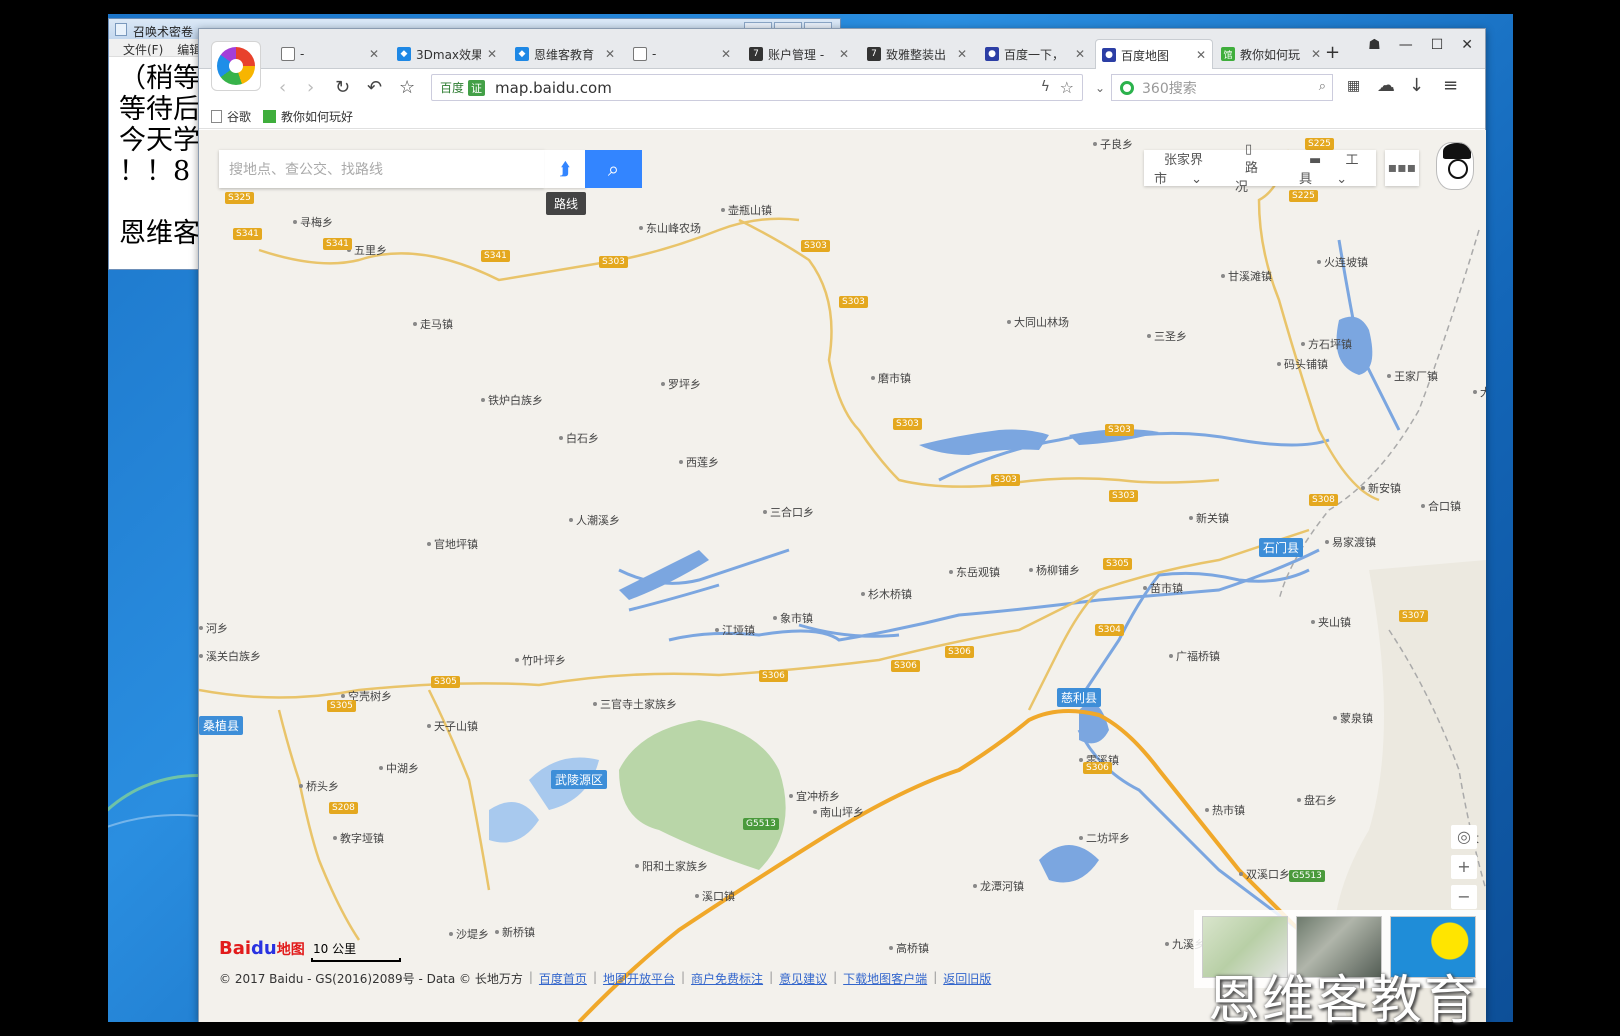 The image size is (1620, 1036). Describe the element at coordinates (671, 866) in the screenshot. I see `place-label: 阳和土家族乡` at that location.